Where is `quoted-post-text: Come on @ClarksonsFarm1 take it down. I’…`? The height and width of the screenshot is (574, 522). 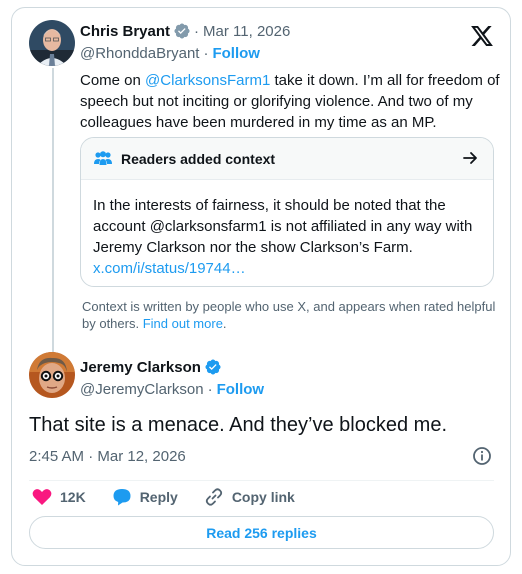 quoted-post-text: Come on @ClarksonsFarm1 take it down. I’… is located at coordinates (290, 101).